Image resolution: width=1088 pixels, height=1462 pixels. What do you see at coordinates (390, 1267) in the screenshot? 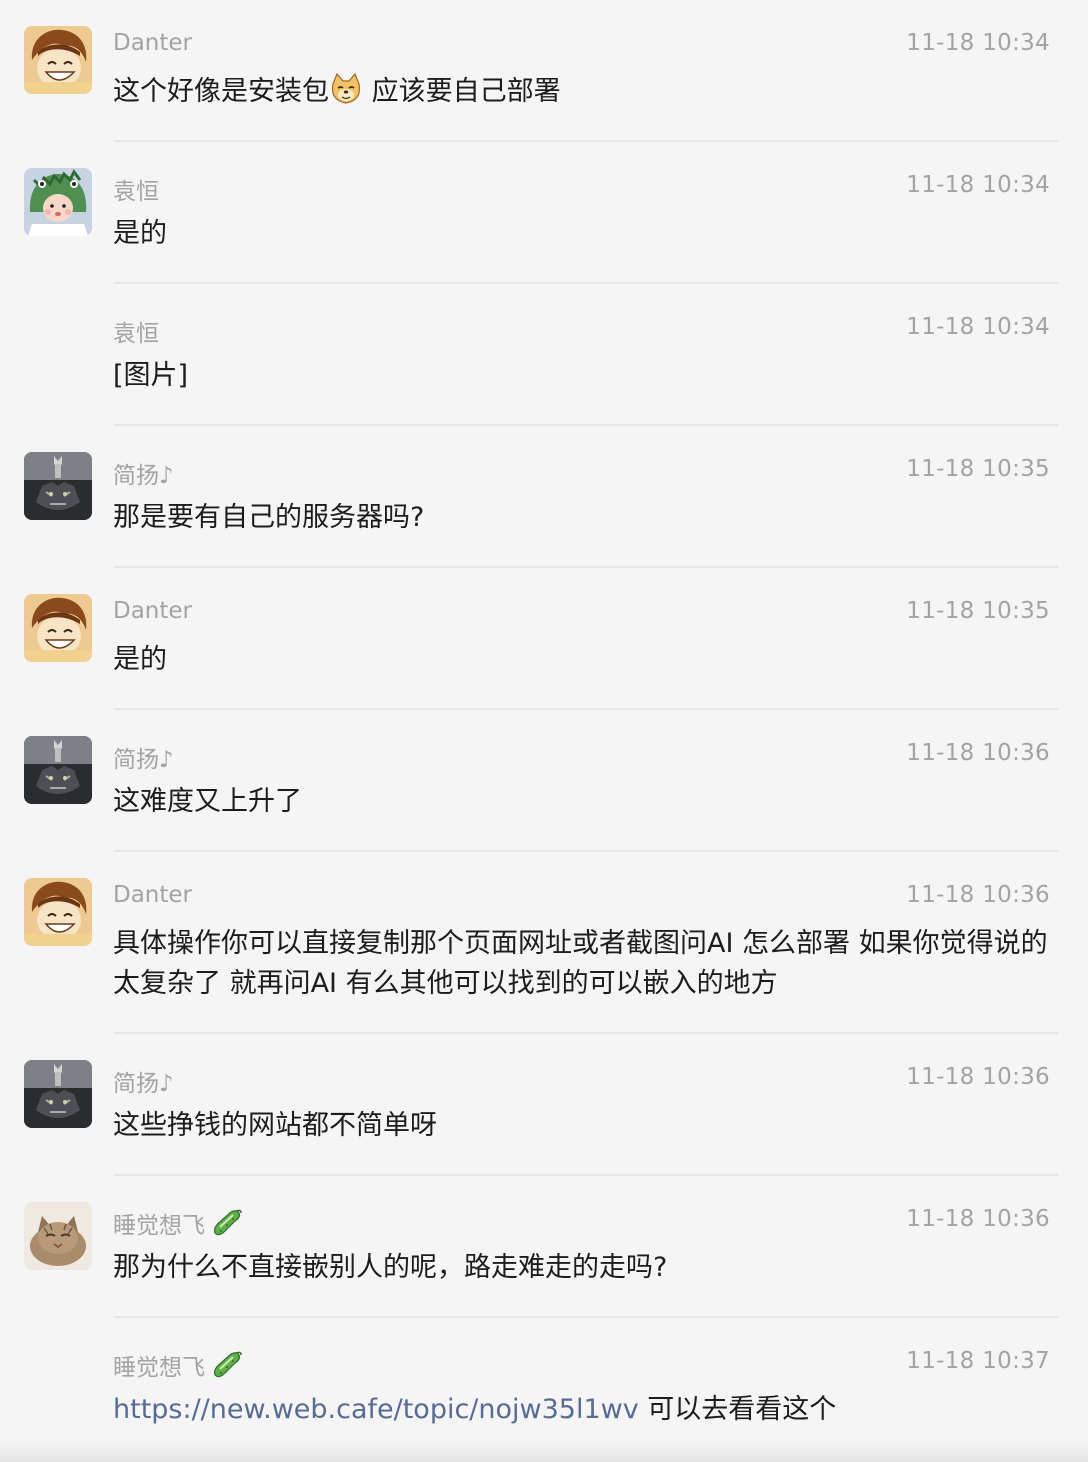
I see `message-text: 那为什么不直接嵌别人的呢，路走难走的走吗?` at bounding box center [390, 1267].